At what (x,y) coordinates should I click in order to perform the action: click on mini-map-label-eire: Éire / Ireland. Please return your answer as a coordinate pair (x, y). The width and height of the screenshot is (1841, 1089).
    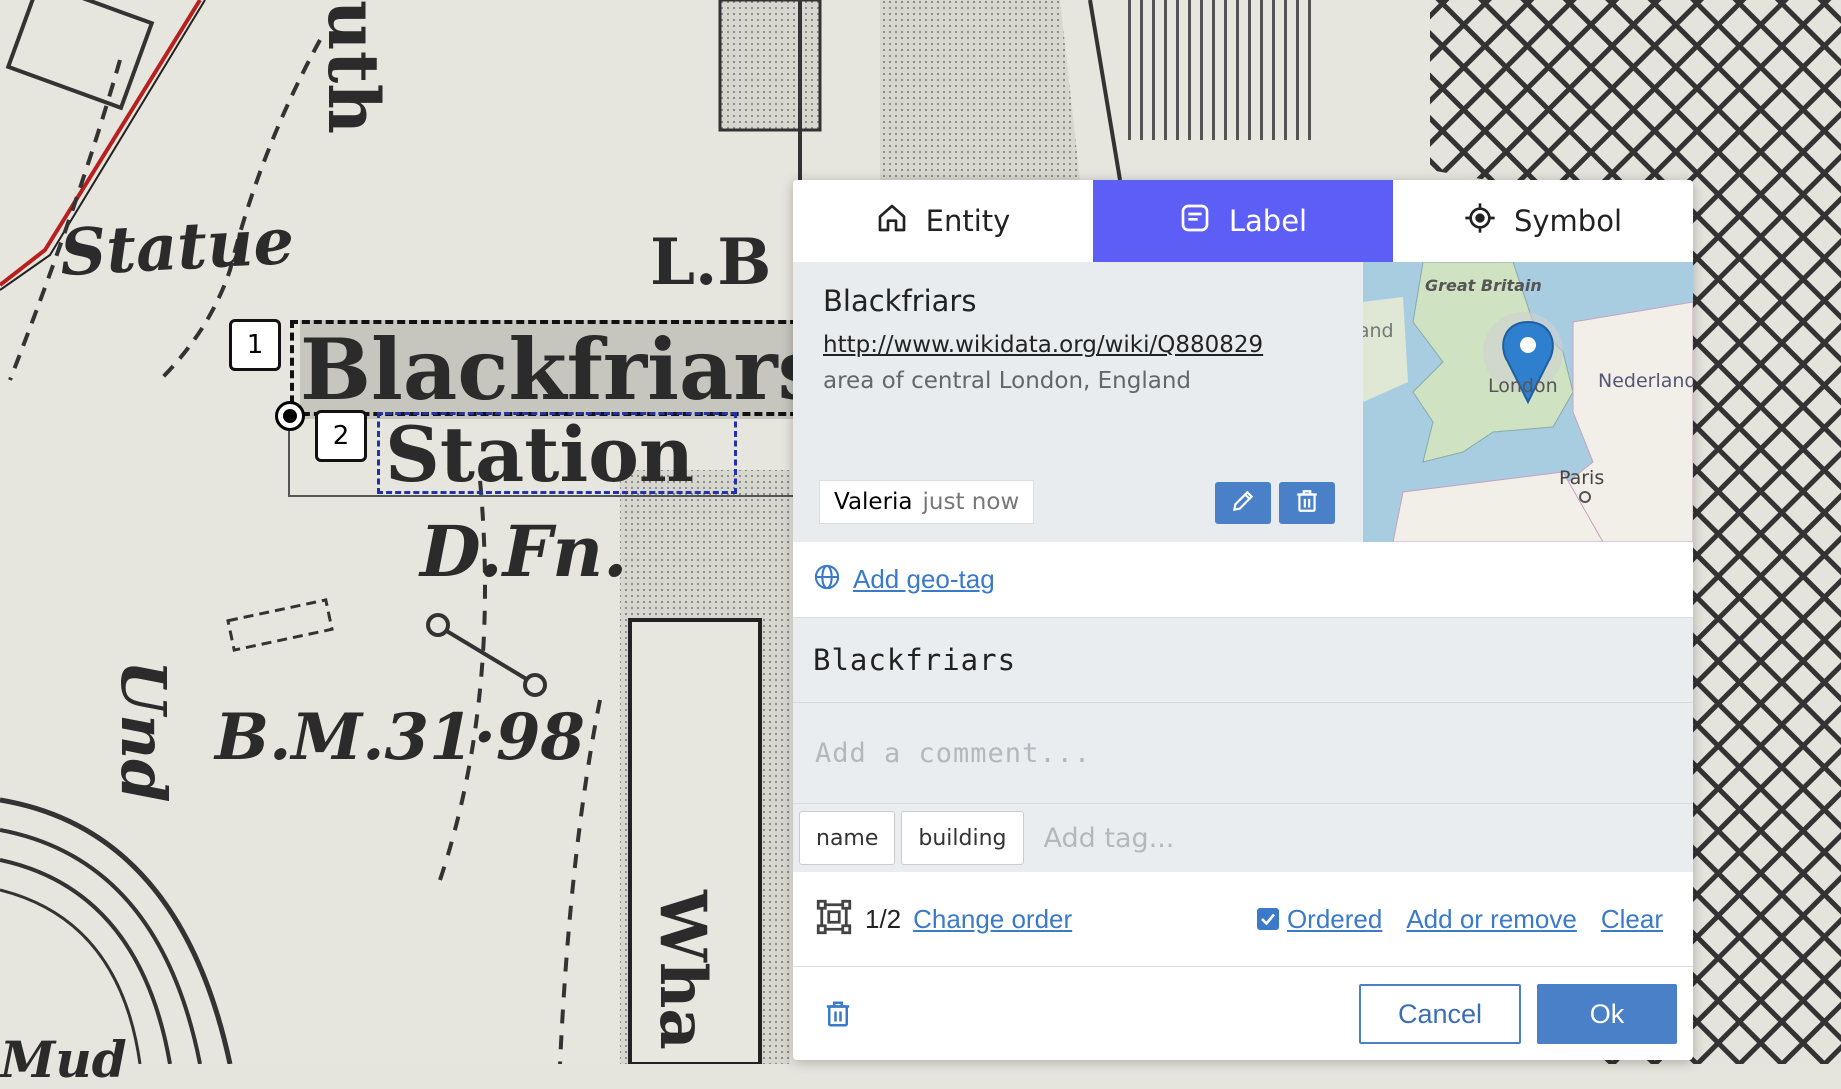
    Looking at the image, I should click on (1378, 331).